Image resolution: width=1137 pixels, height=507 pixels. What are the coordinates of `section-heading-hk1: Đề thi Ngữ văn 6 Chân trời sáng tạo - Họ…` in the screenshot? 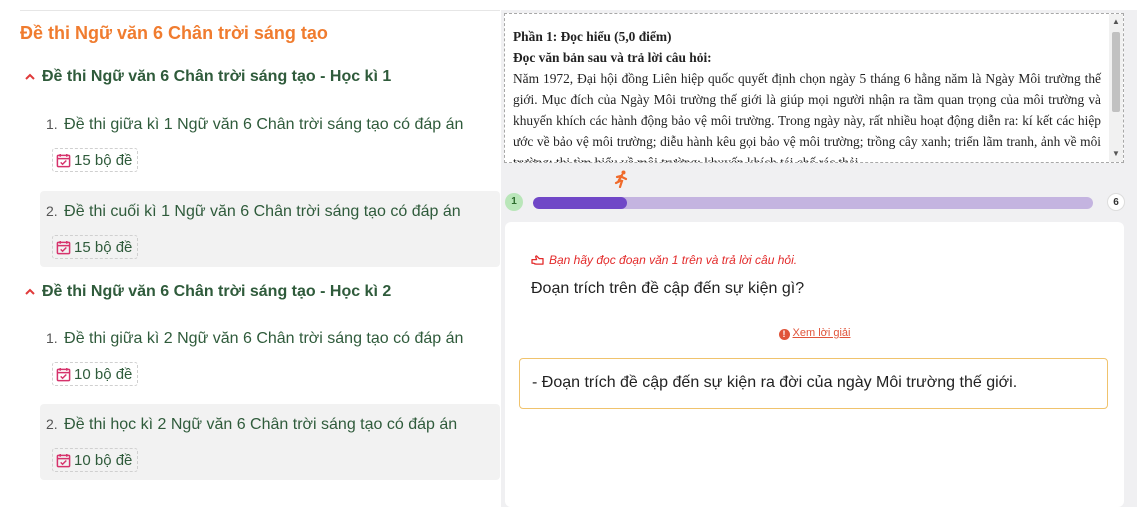 It's located at (207, 77).